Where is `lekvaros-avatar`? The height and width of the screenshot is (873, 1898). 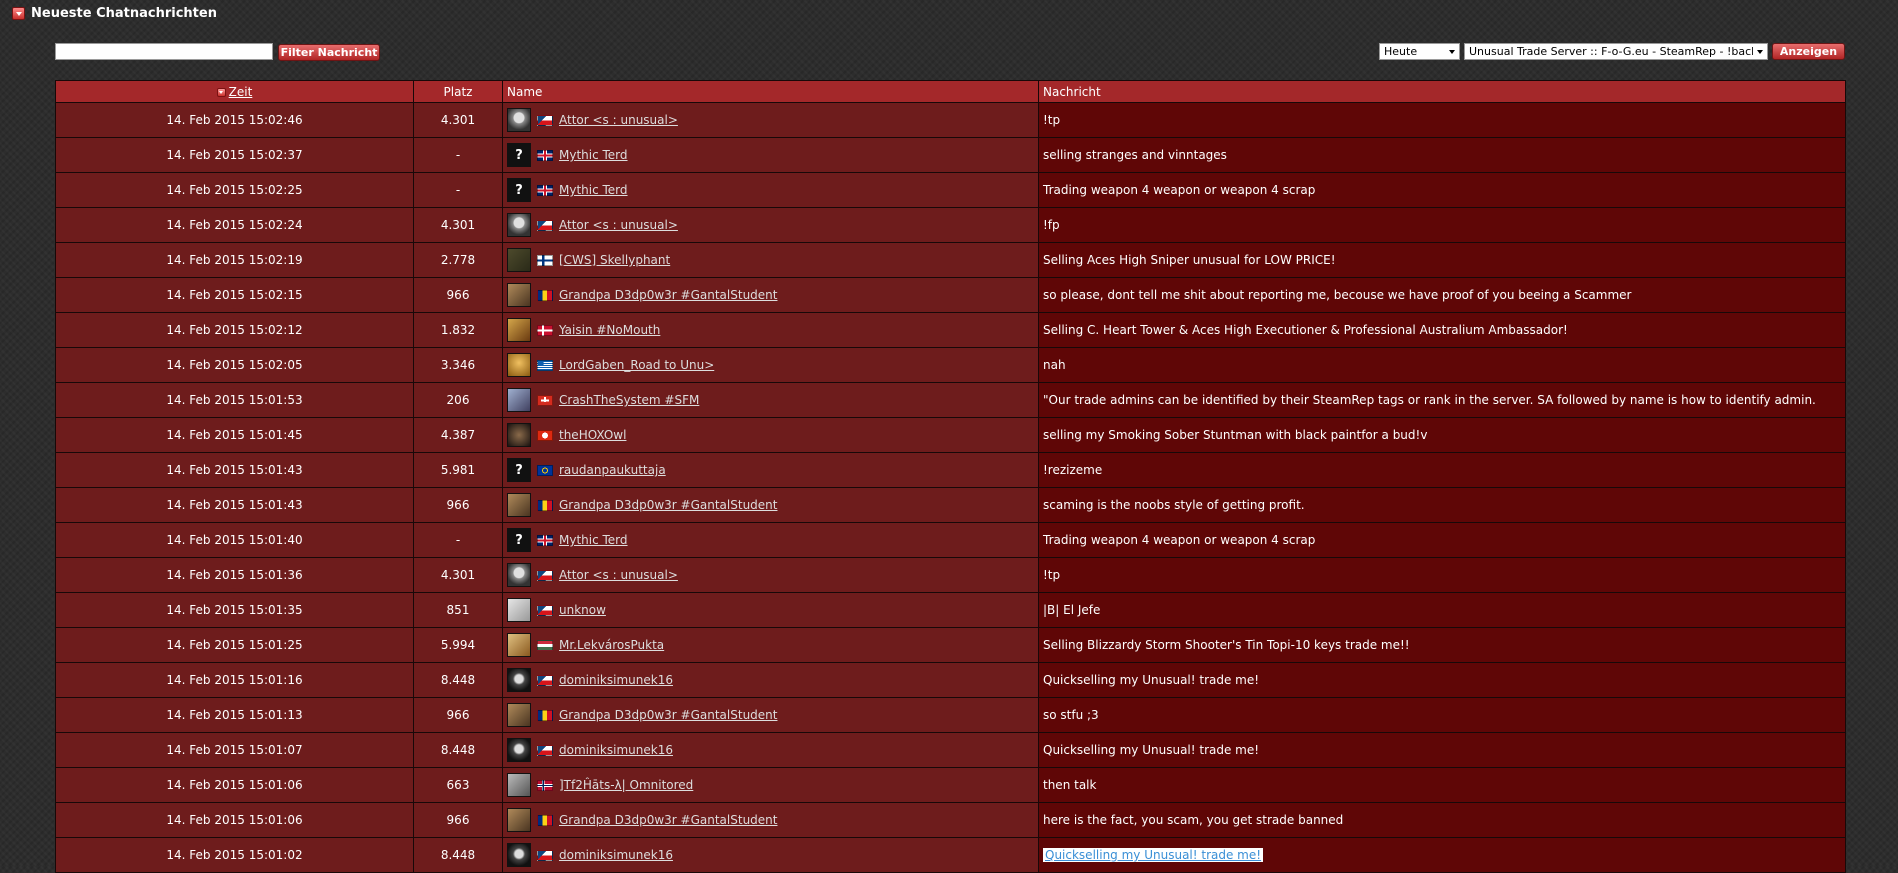 lekvaros-avatar is located at coordinates (519, 645).